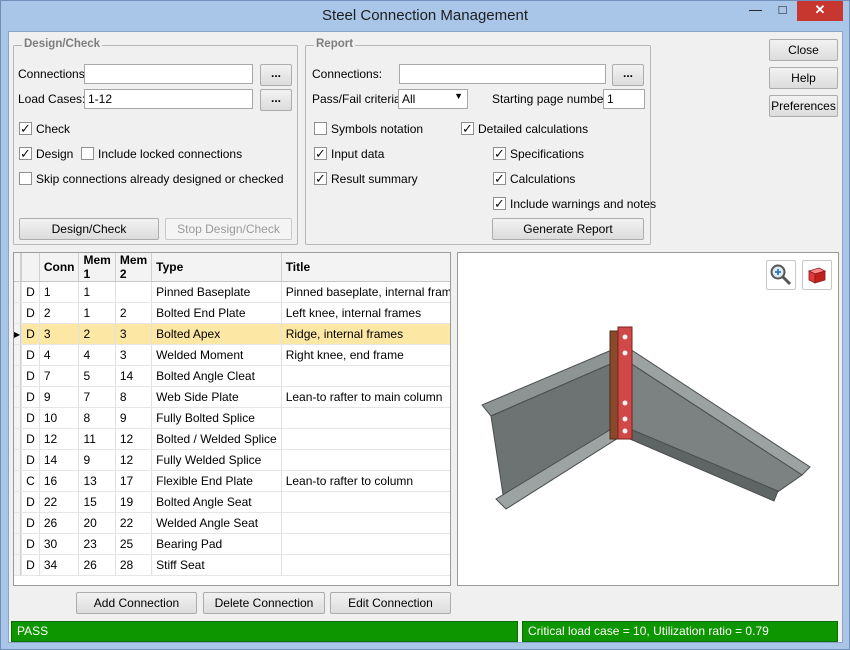 The height and width of the screenshot is (650, 850). I want to click on title-cell: Lean-to rafter to column, so click(365, 481).